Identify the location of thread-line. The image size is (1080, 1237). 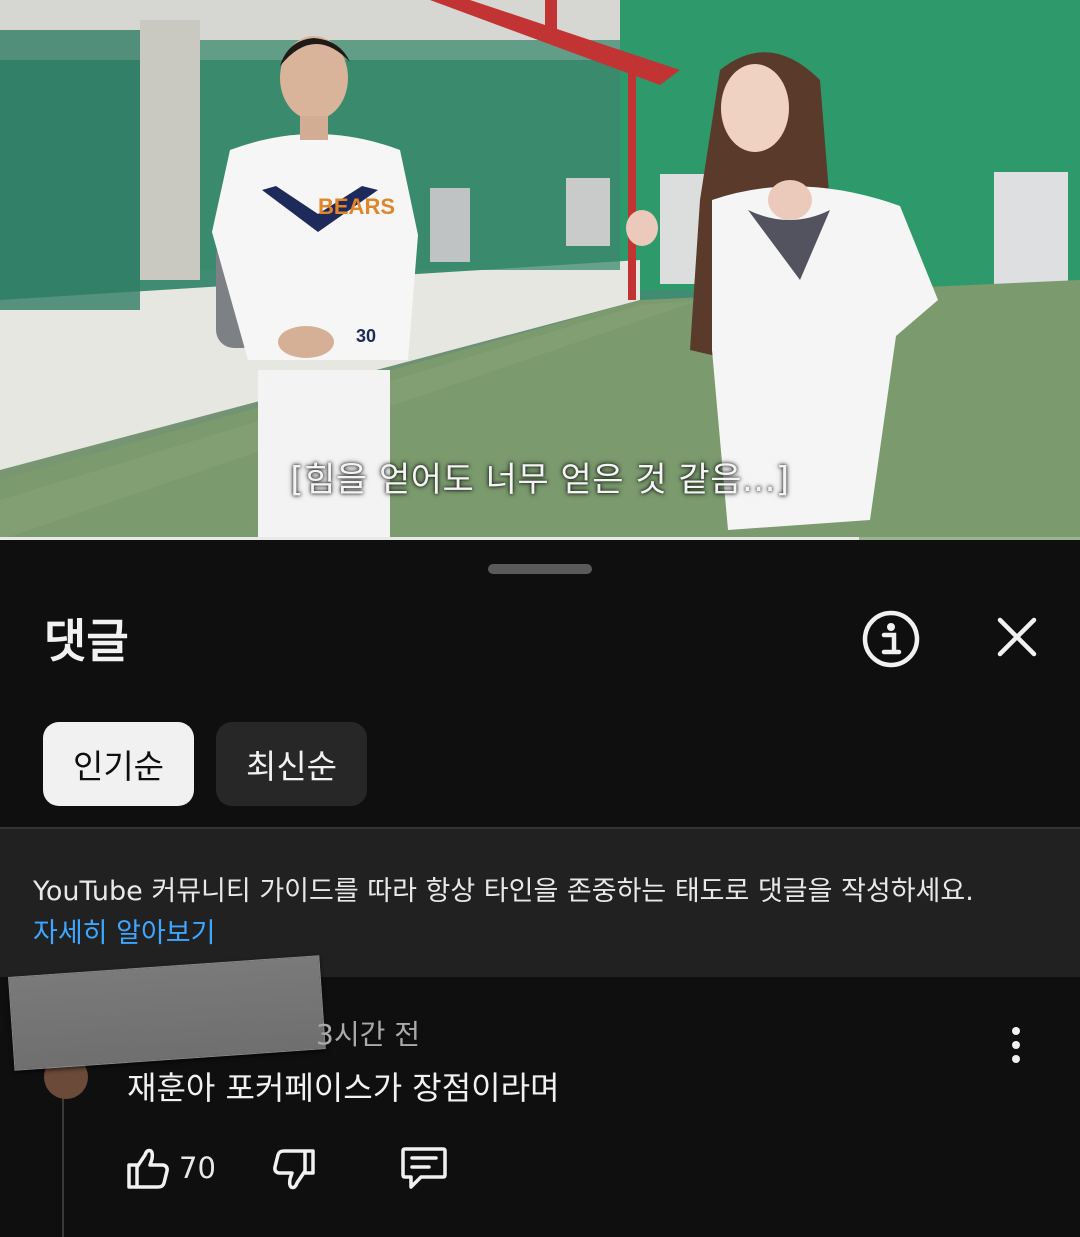
(63, 1157).